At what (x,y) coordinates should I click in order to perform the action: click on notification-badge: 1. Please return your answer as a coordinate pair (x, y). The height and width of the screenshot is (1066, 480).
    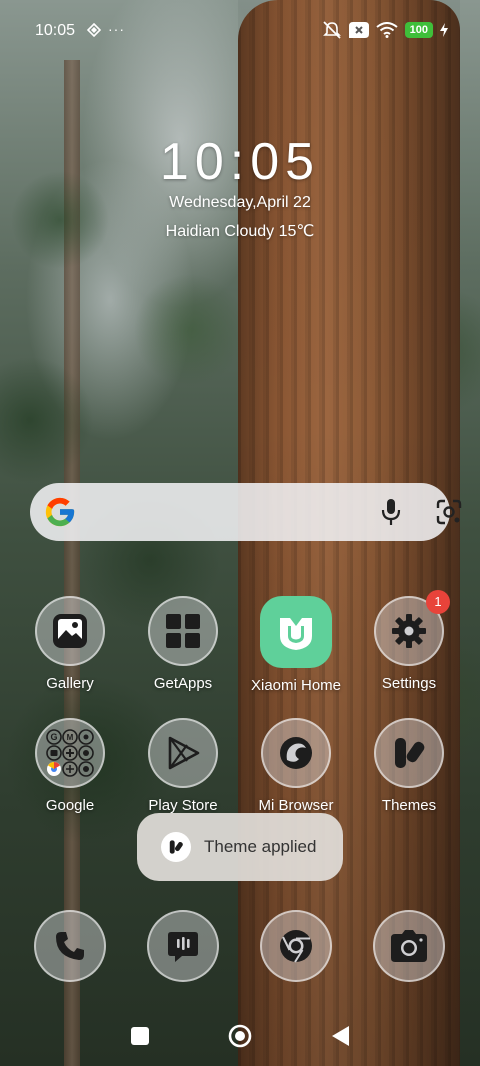
    Looking at the image, I should click on (438, 602).